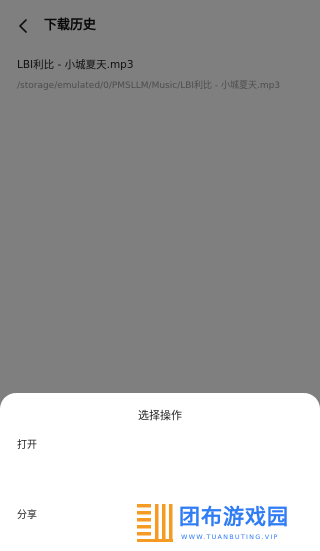  I want to click on watermark-url: WWW.TUANBUTING.VIP, so click(230, 537).